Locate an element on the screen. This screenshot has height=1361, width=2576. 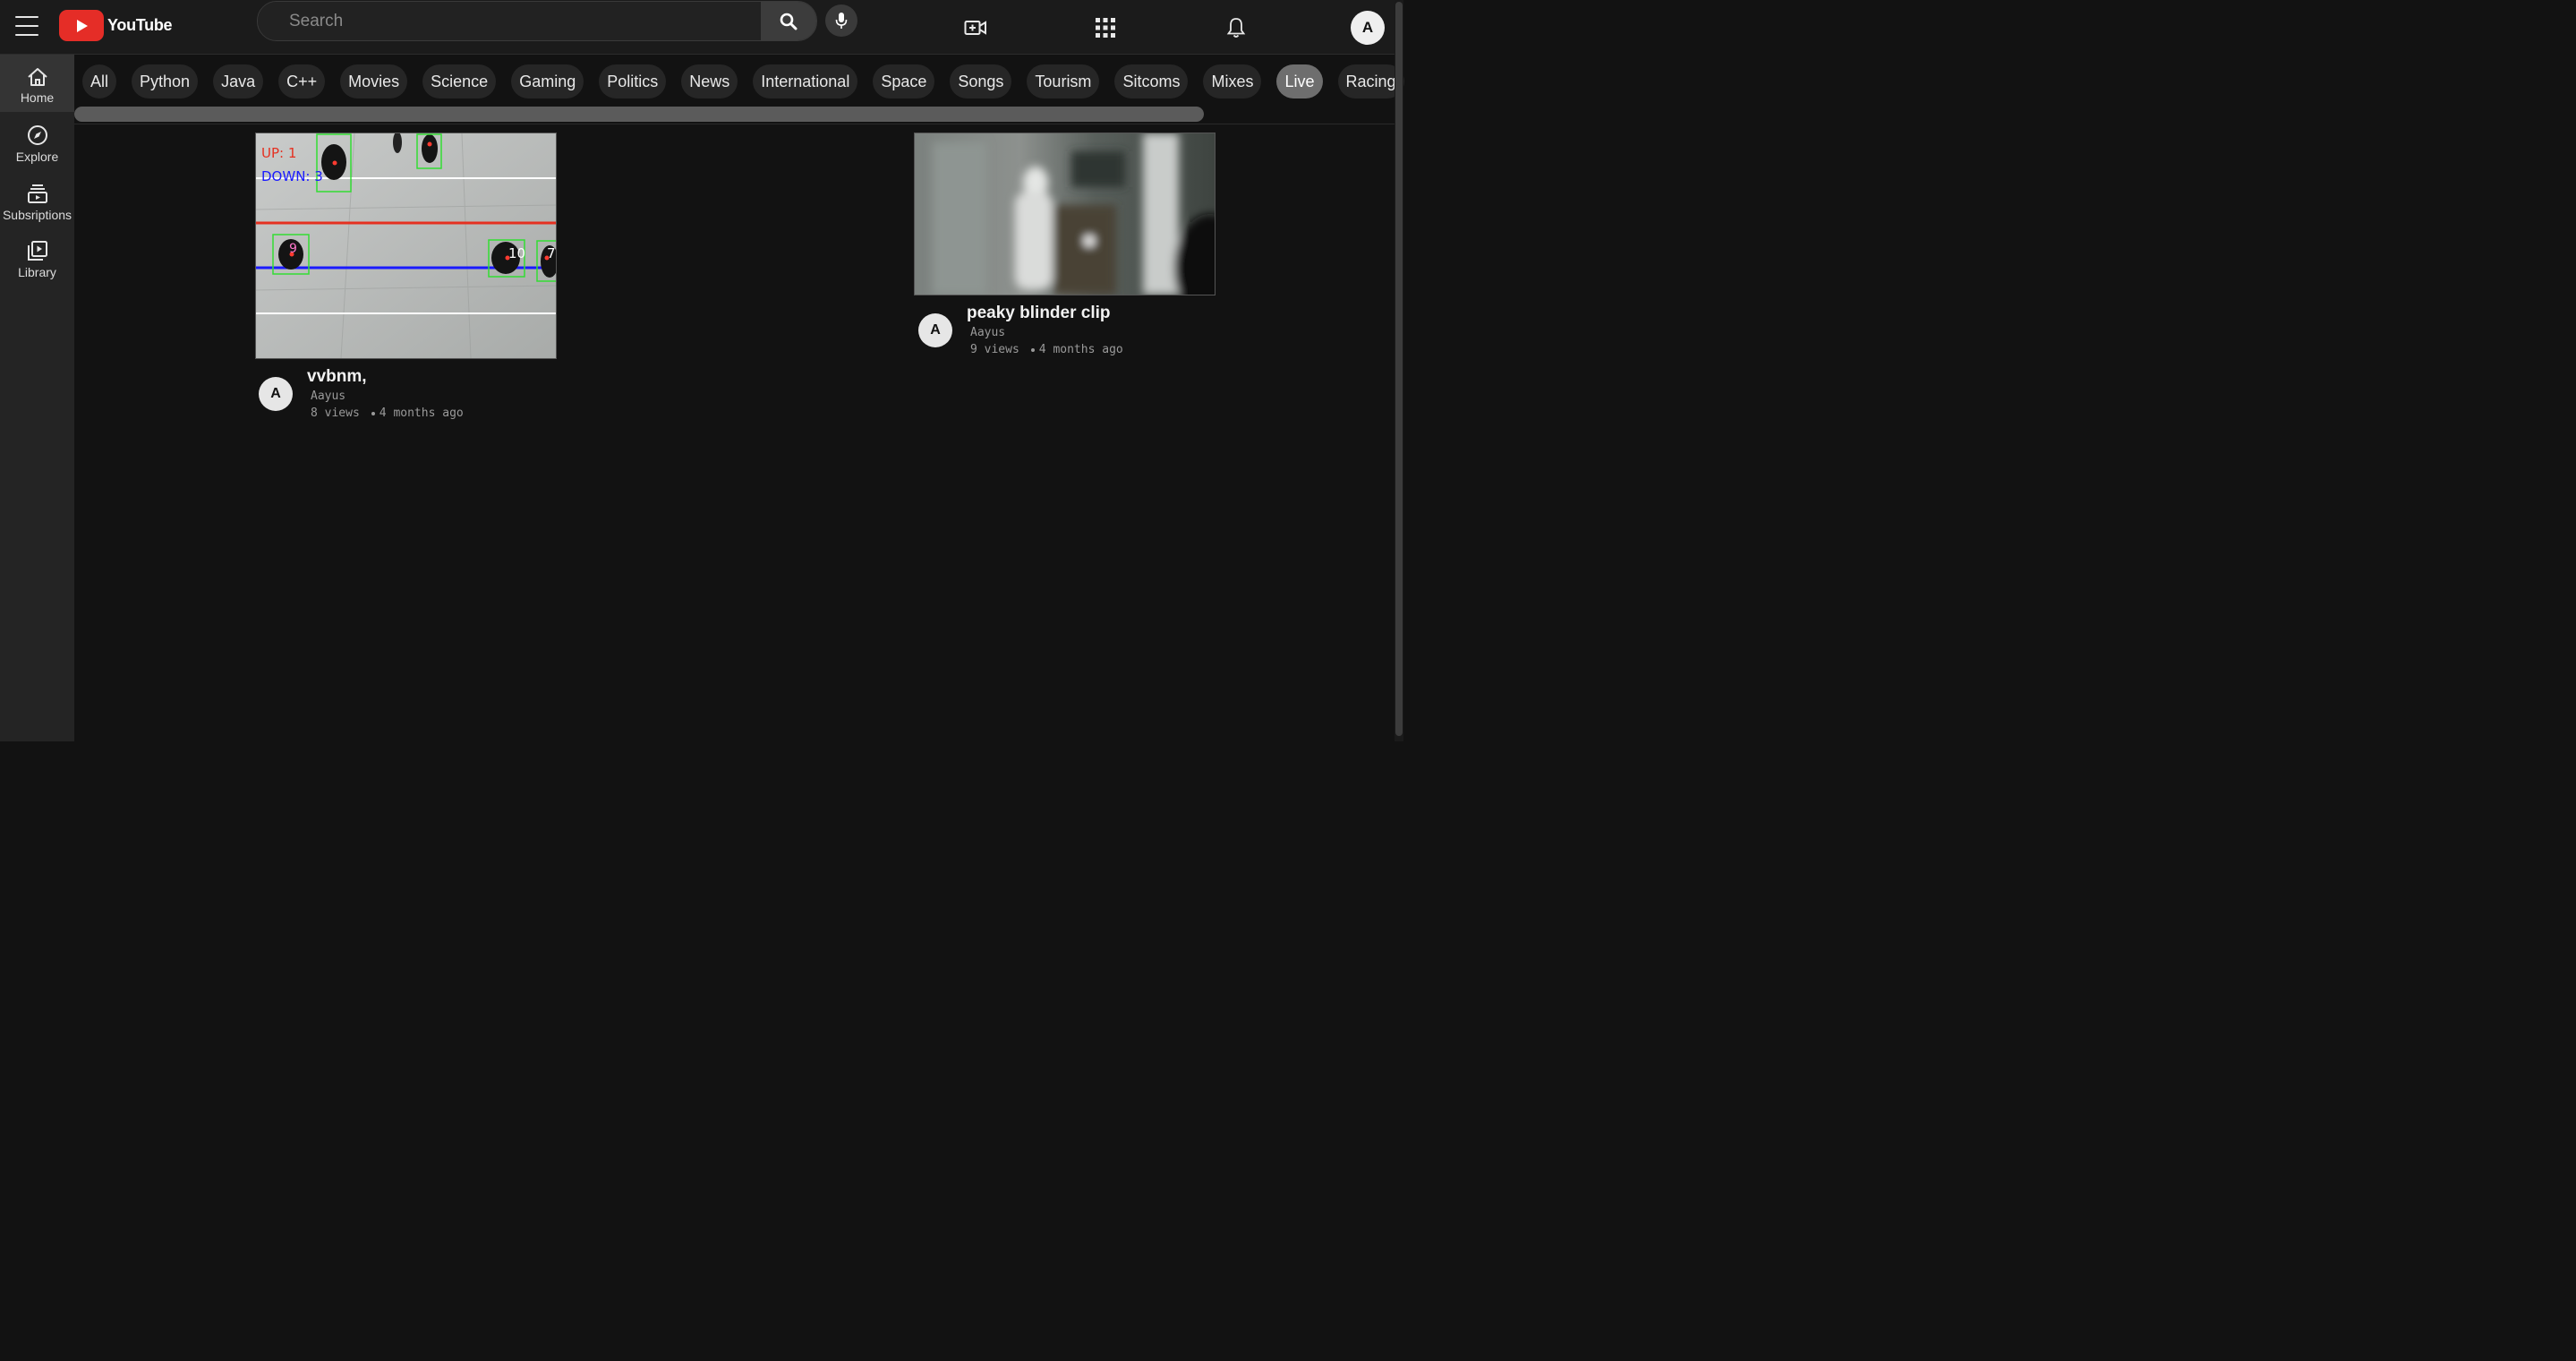
library-icon is located at coordinates (37, 248).